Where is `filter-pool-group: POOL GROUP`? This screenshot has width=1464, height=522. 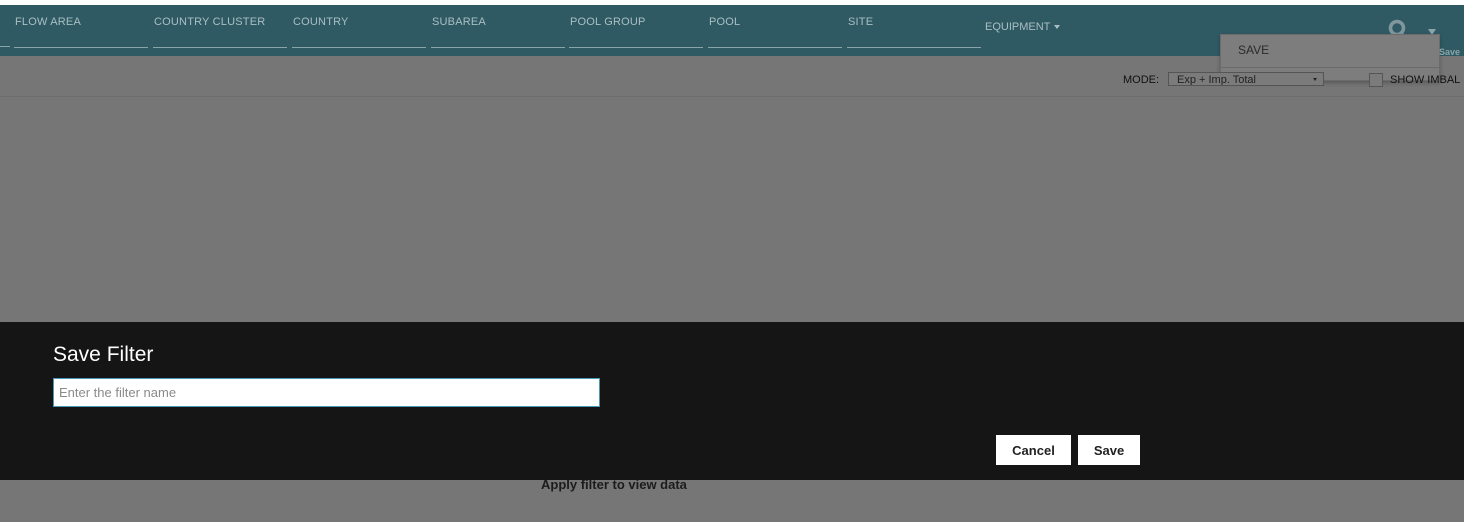
filter-pool-group: POOL GROUP is located at coordinates (636, 26).